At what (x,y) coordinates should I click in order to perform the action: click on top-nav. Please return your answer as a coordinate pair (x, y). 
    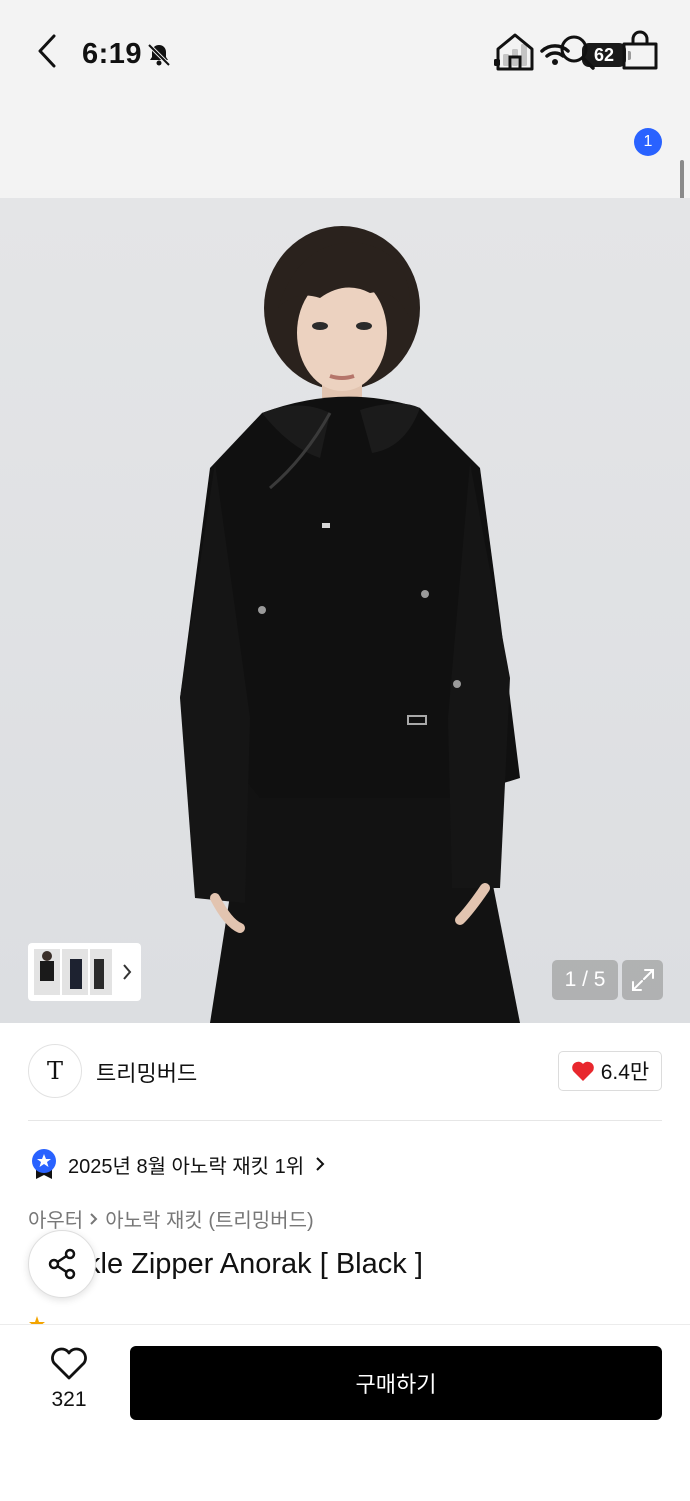
    Looking at the image, I should click on (345, 149).